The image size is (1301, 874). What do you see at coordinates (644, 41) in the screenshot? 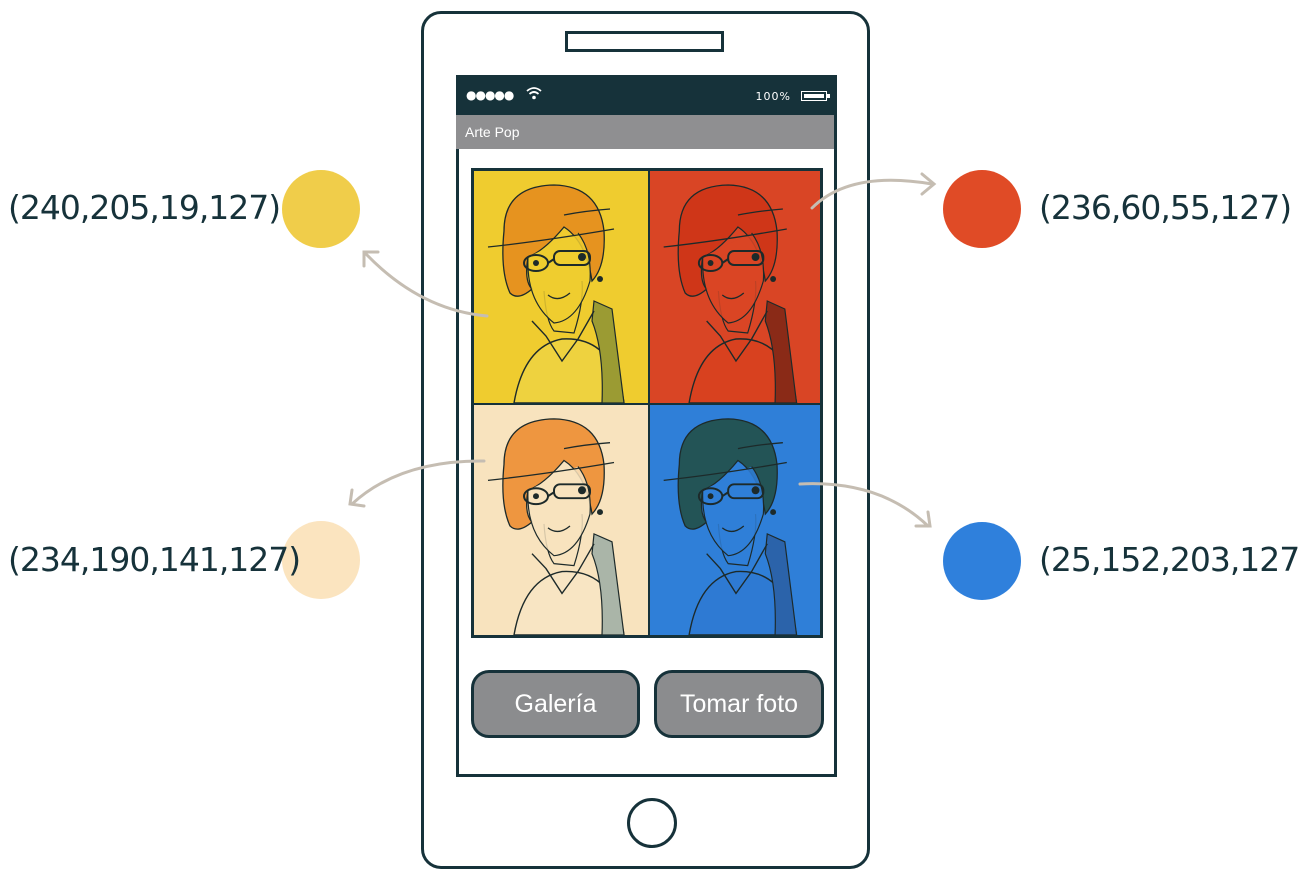
I see `phone-speaker` at bounding box center [644, 41].